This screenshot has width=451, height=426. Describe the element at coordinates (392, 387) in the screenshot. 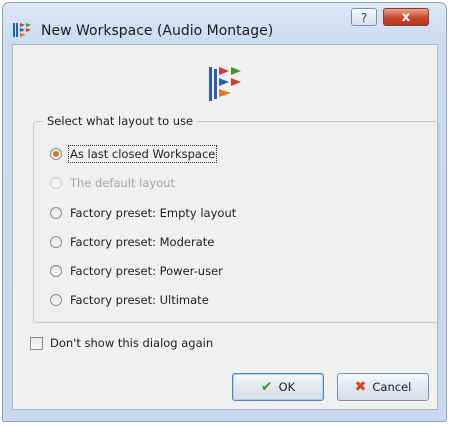

I see `cancel-label: Cancel` at that location.